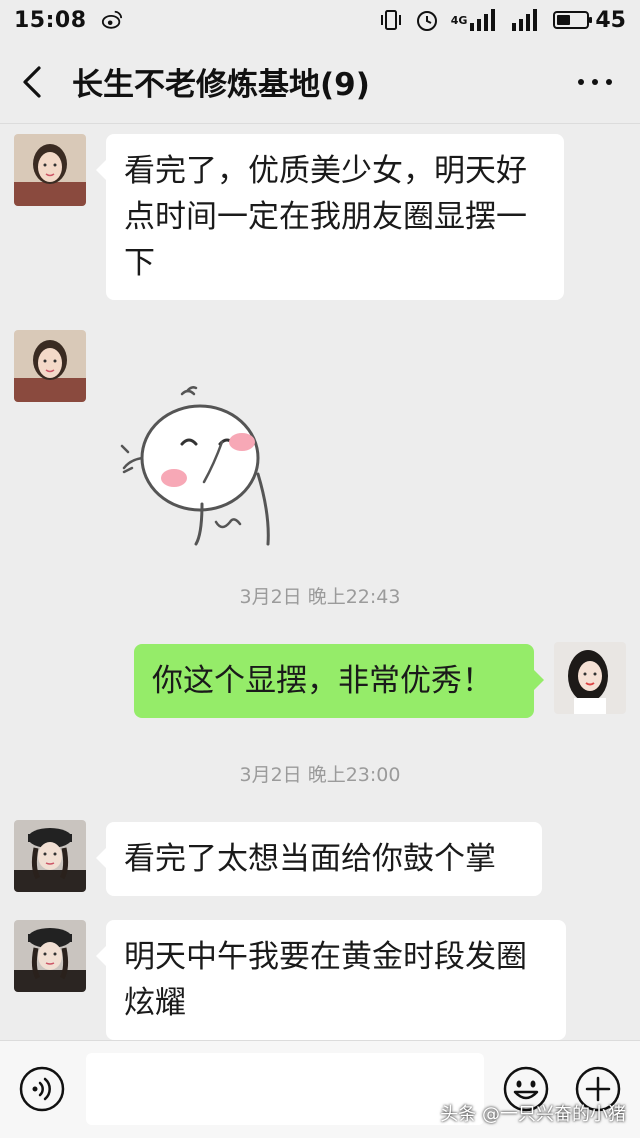  Describe the element at coordinates (42, 1089) in the screenshot. I see `voice-icon` at that location.